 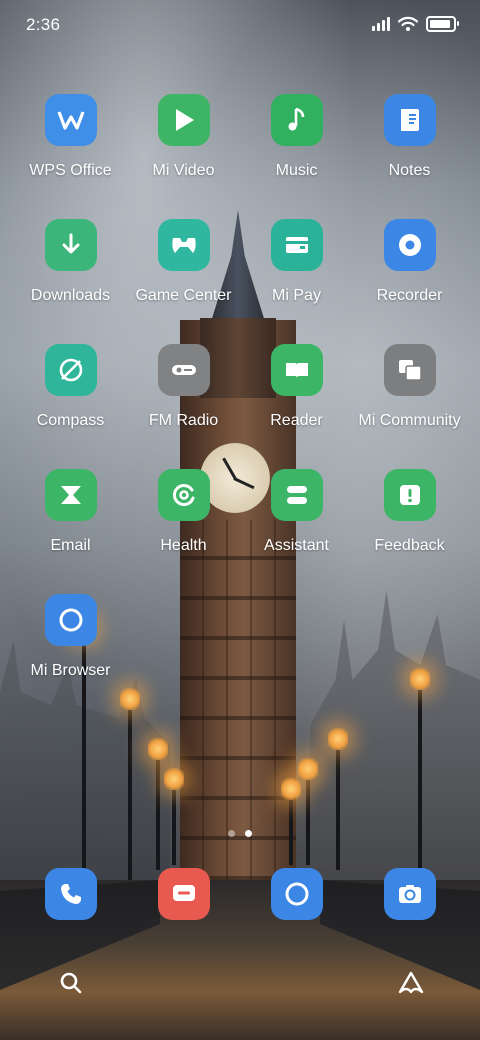 I want to click on app-label: Mi Video, so click(x=183, y=170).